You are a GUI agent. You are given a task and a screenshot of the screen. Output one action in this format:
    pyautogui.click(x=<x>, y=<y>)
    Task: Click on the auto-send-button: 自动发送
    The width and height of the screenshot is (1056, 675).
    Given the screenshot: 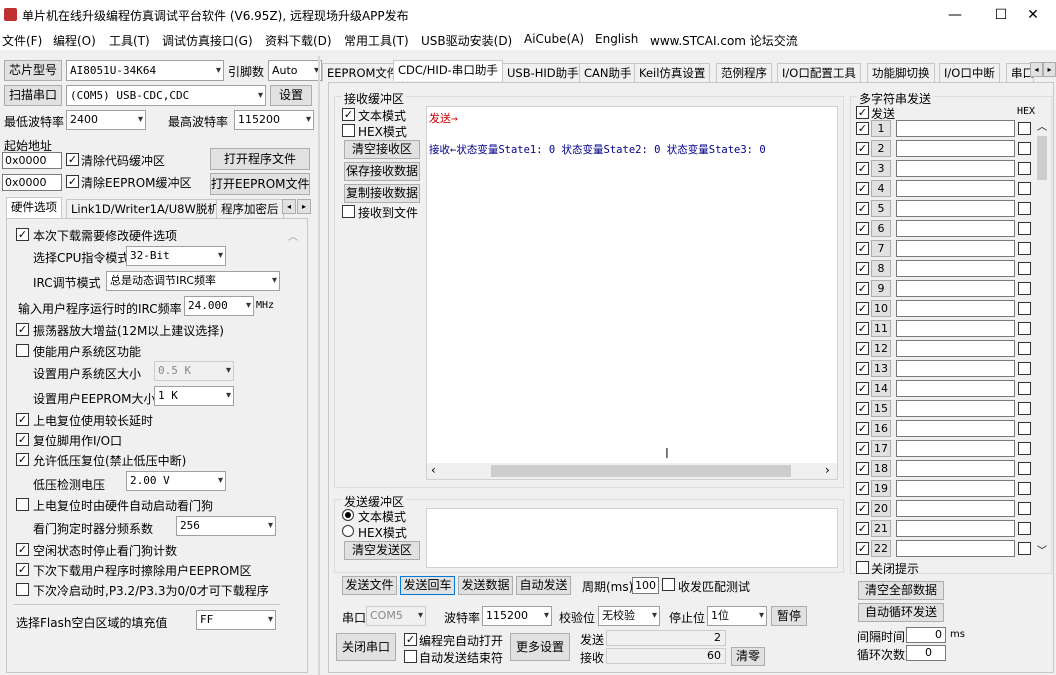 What is the action you would take?
    pyautogui.click(x=543, y=585)
    